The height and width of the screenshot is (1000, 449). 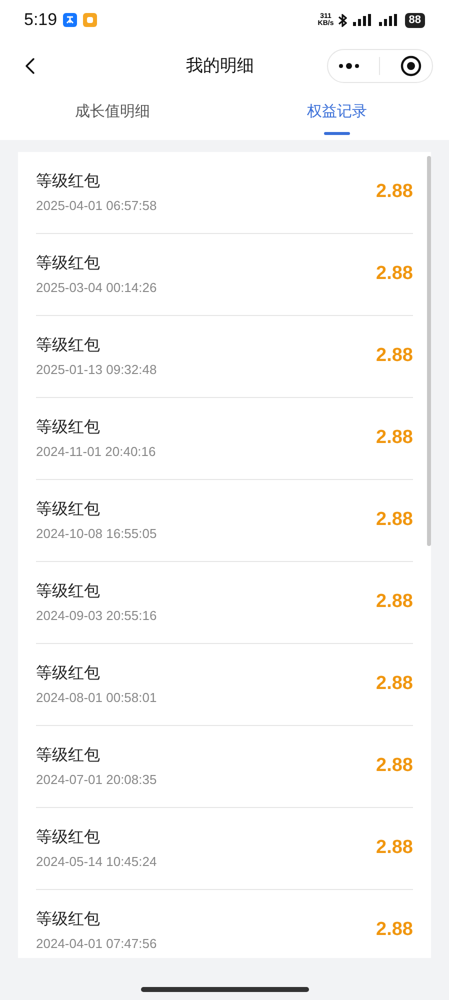 I want to click on record-time: 2024-10-08 16:55:05, so click(x=96, y=534).